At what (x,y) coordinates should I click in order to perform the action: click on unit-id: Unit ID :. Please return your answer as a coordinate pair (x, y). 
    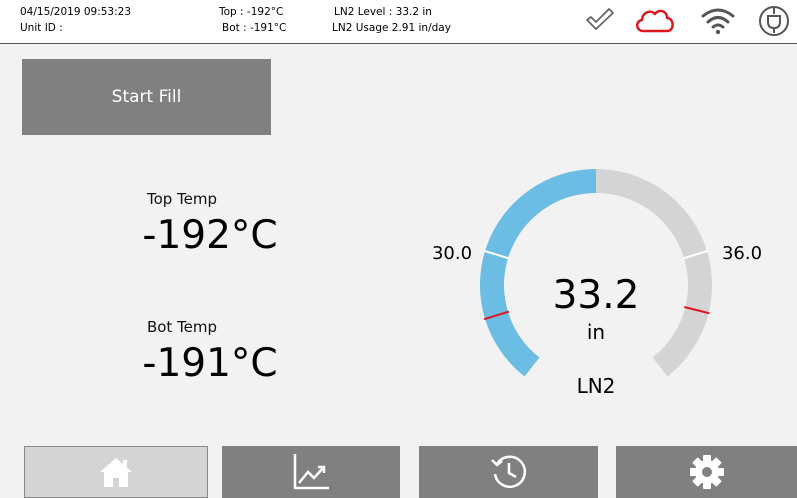
    Looking at the image, I should click on (41, 28).